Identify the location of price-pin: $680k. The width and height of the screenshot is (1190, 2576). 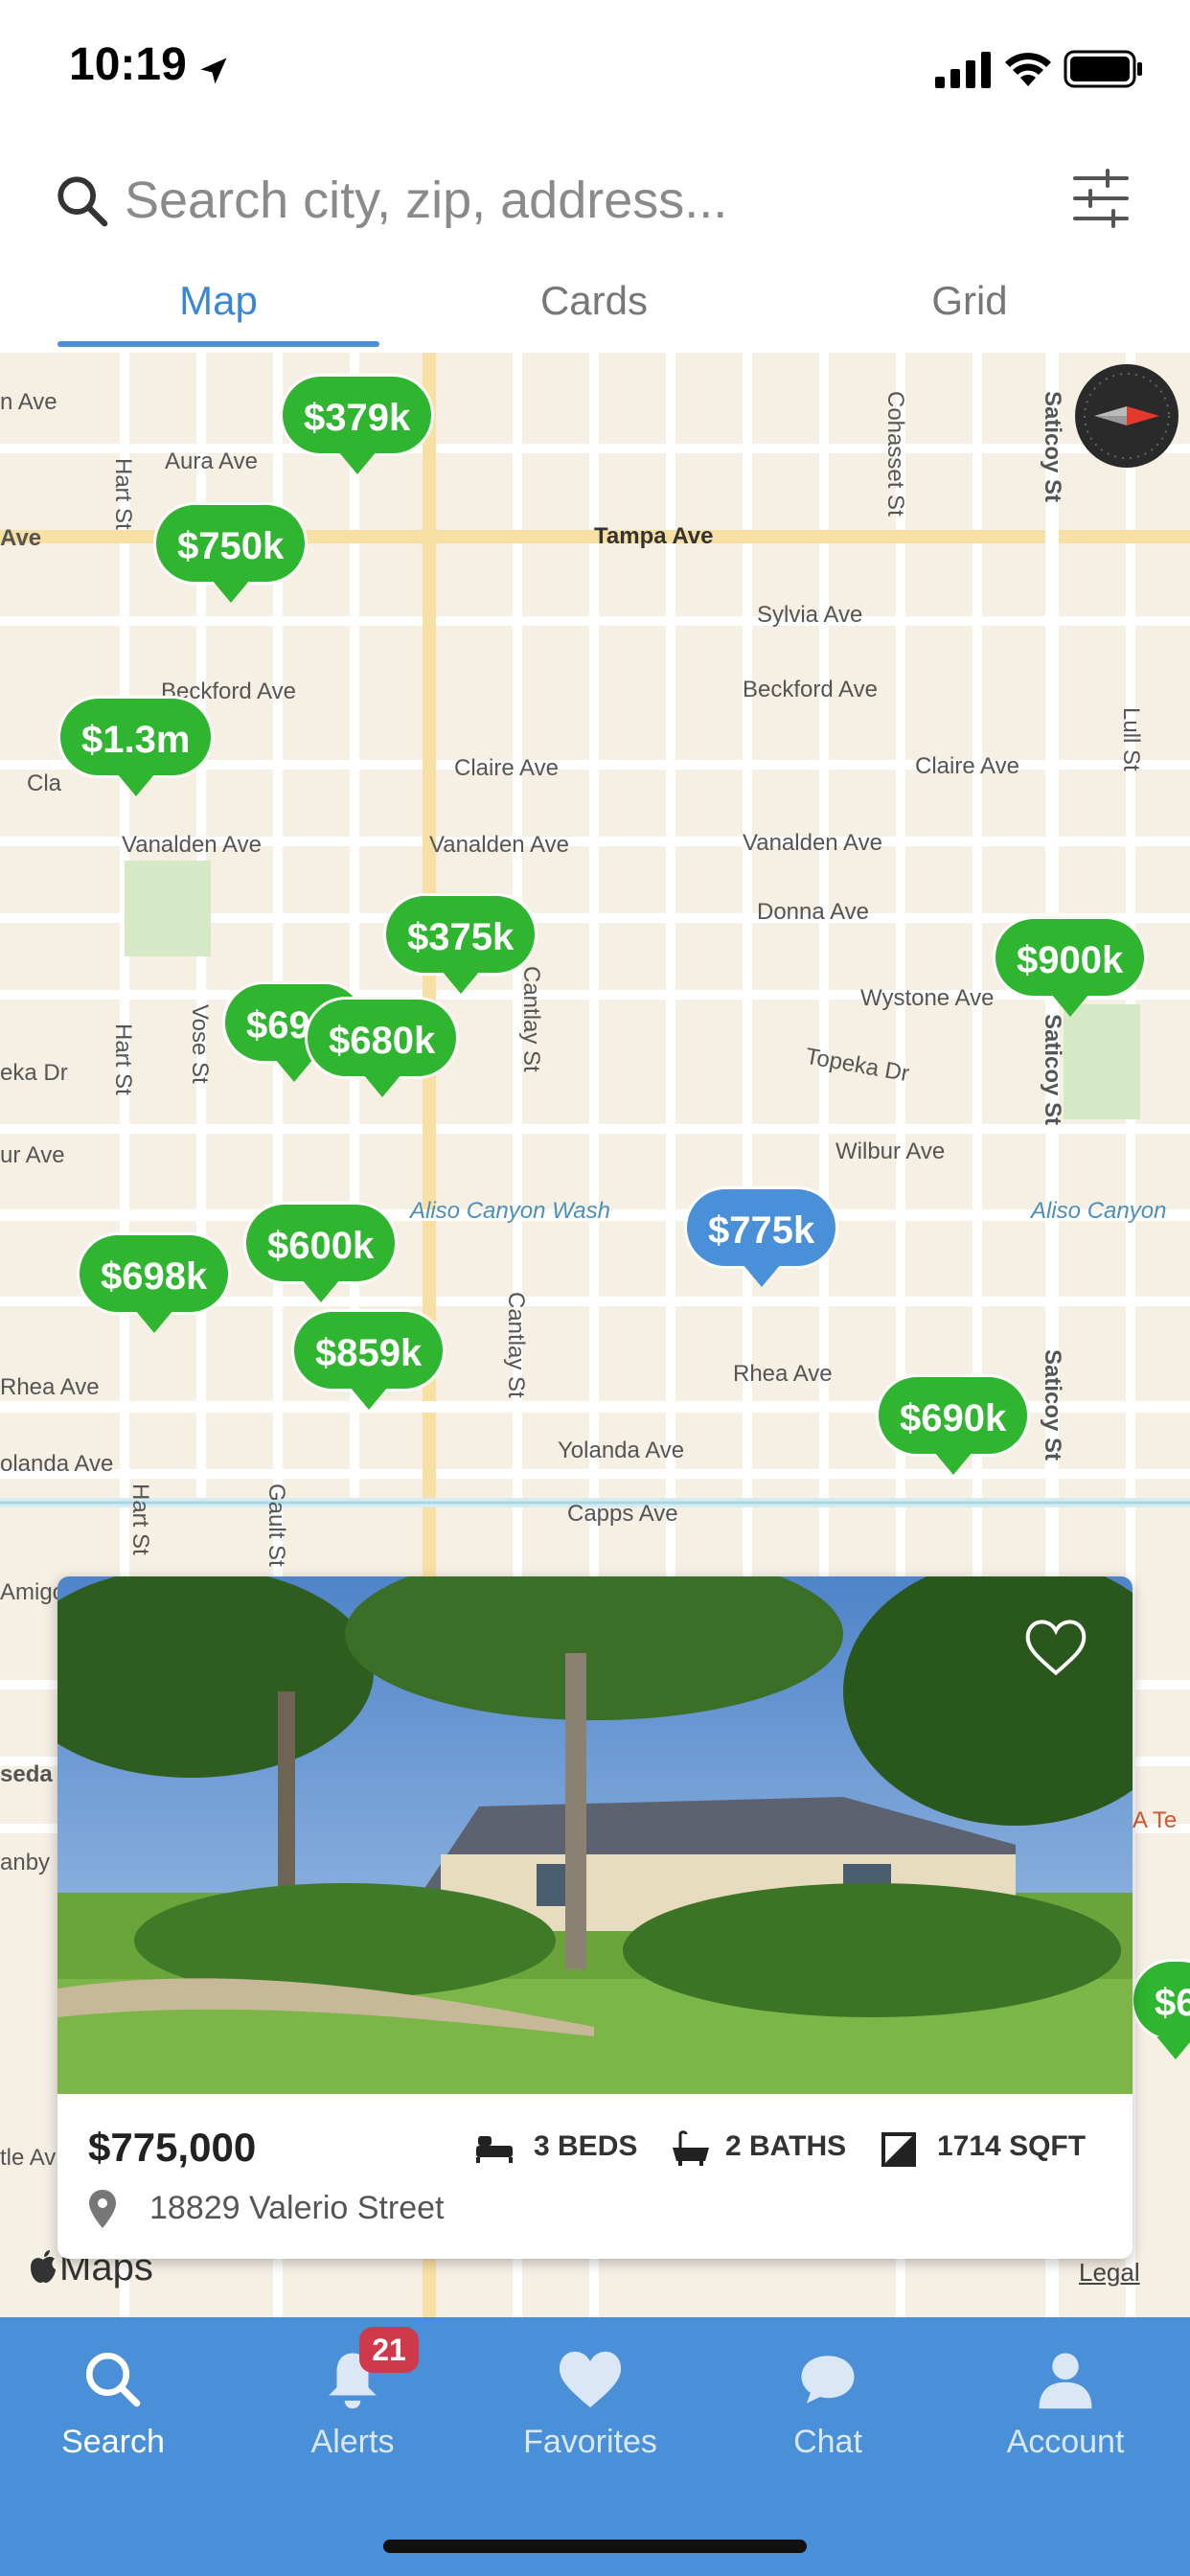
(382, 1047).